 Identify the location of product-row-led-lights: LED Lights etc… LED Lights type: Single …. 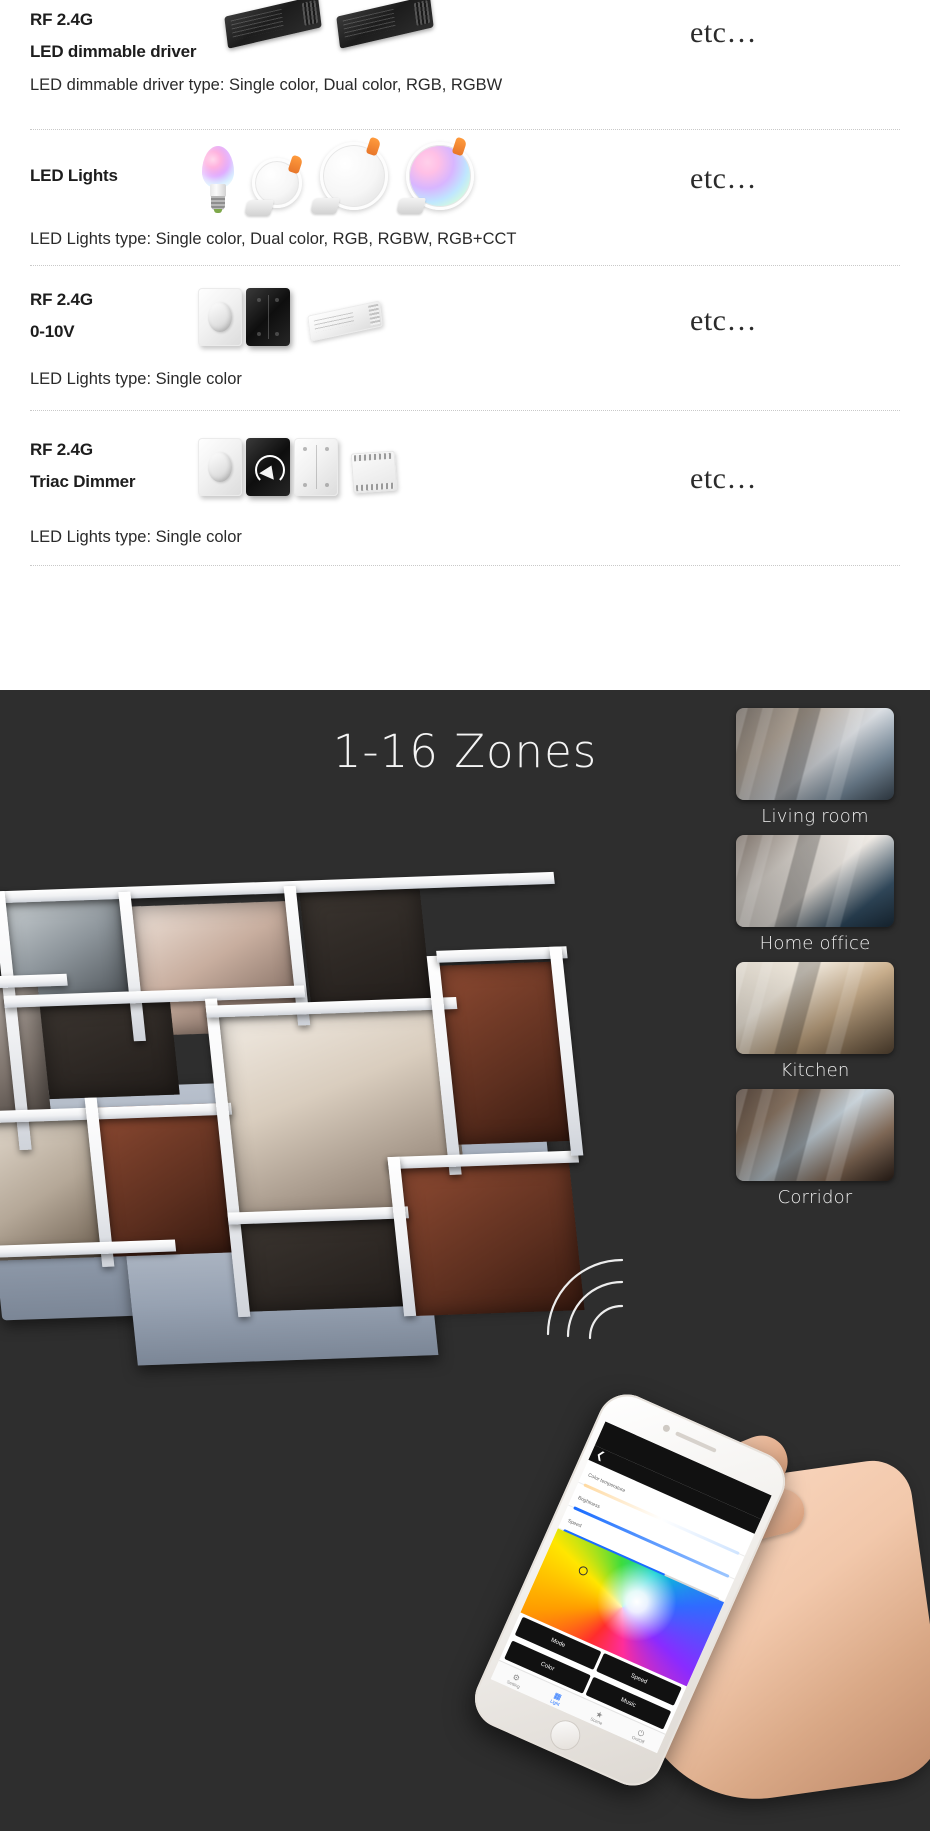
(465, 204).